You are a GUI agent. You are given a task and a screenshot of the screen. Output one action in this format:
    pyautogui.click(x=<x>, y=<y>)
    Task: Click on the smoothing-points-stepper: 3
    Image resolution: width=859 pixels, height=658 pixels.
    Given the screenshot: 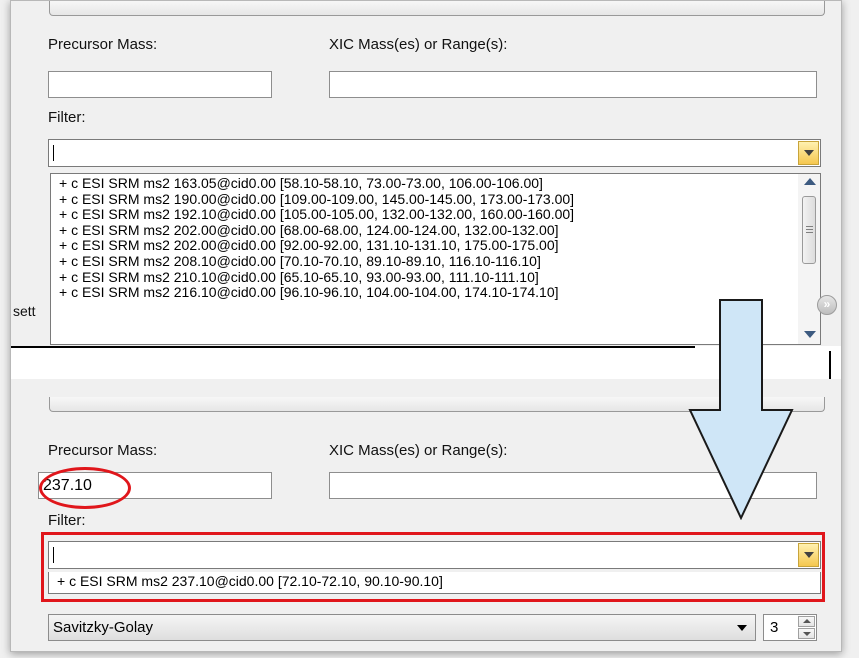 What is the action you would take?
    pyautogui.click(x=790, y=627)
    